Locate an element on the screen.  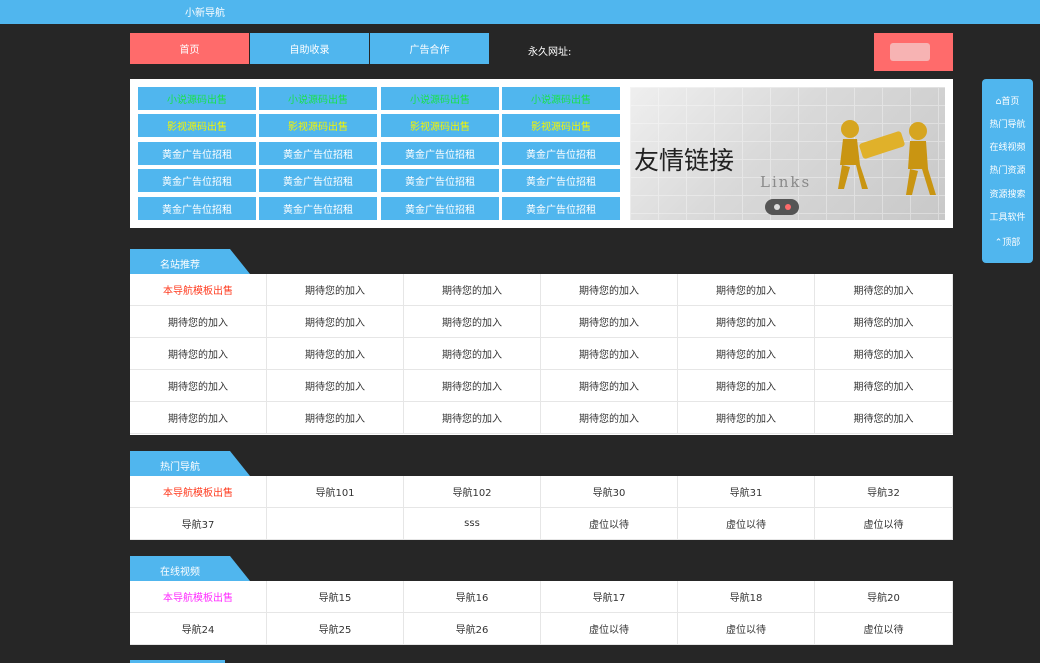
sidebar-top-label: 顶部 is located at coordinates (1011, 243).